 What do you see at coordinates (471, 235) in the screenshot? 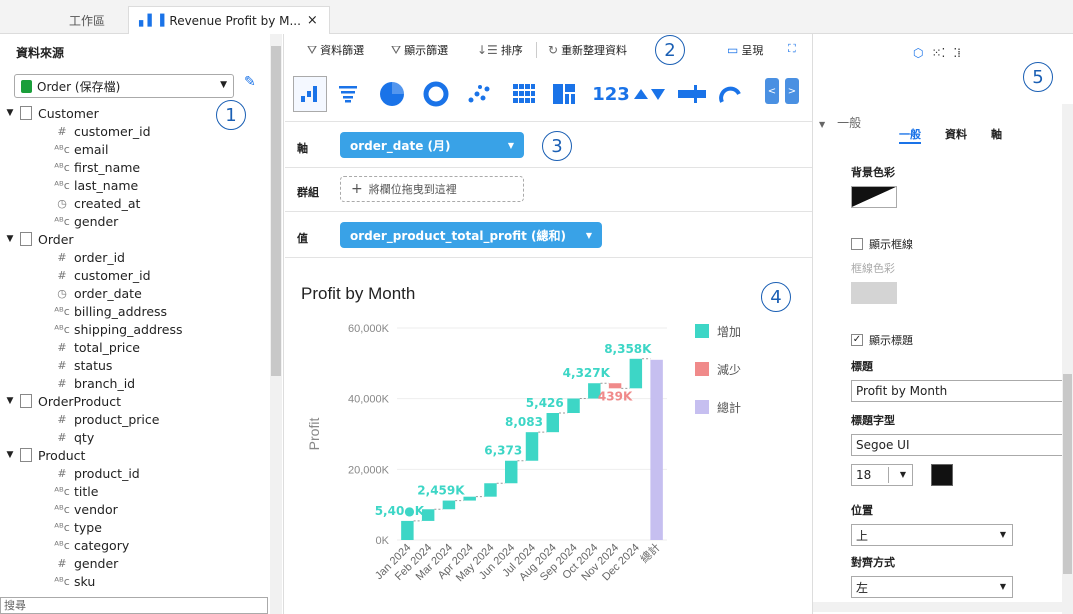
I see `value-field-pill: order_product_total_profit (總和) ▼` at bounding box center [471, 235].